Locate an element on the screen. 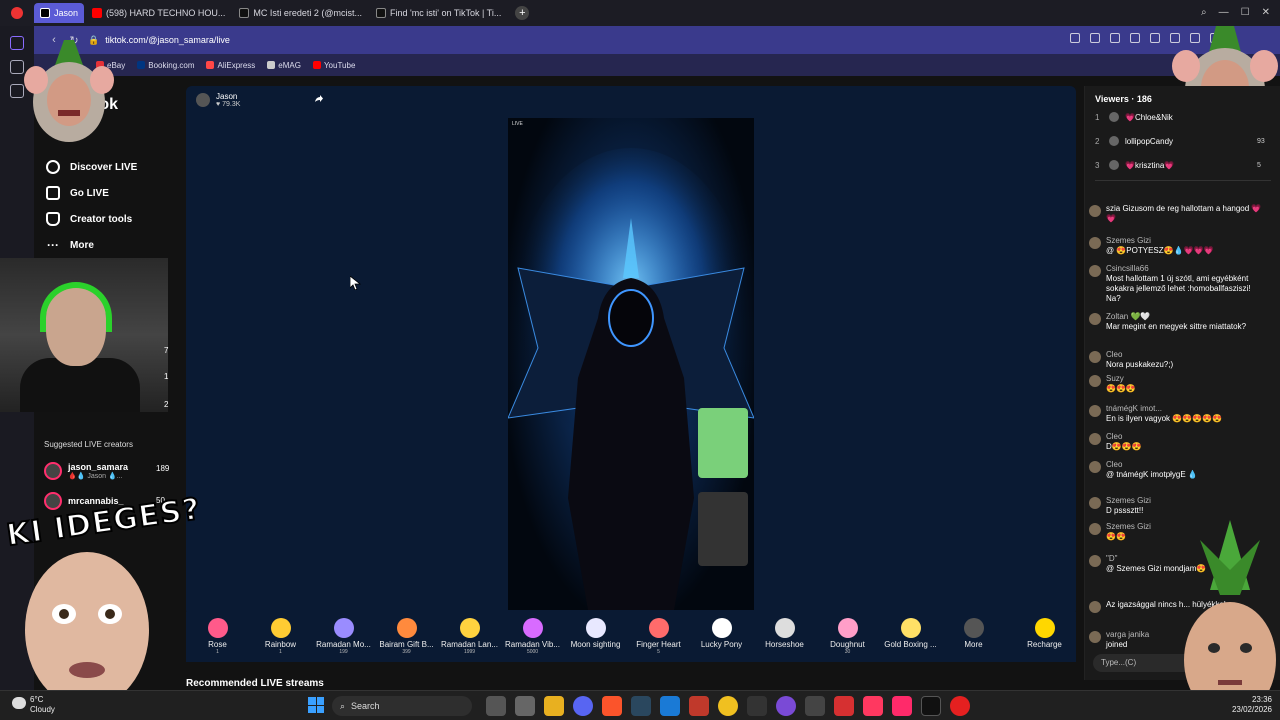 The height and width of the screenshot is (720, 1280). gift-item: Ramadan Vib... 5000 is located at coordinates (532, 637).